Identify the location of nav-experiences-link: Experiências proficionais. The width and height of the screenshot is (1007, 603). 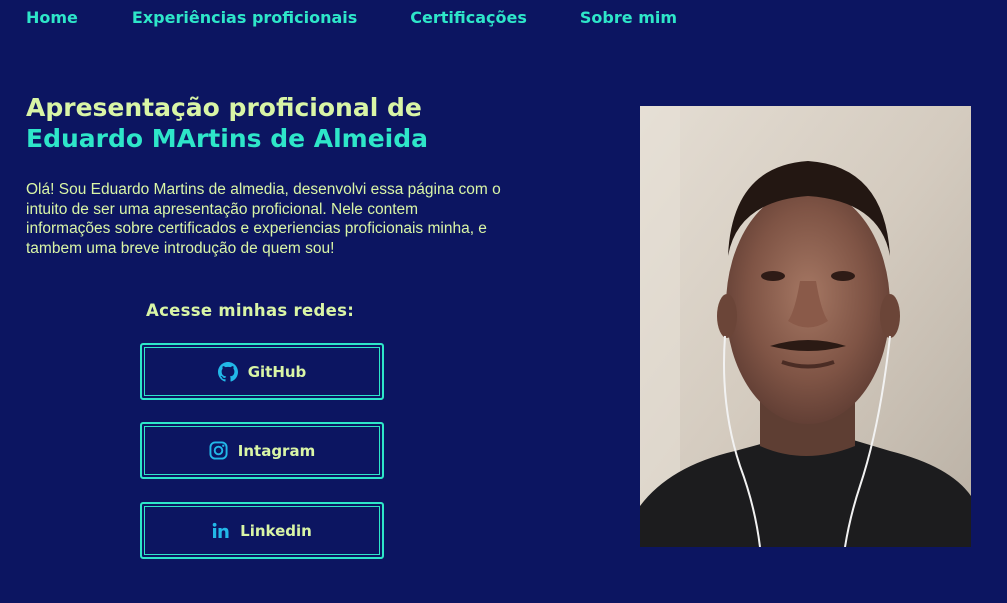
(244, 17).